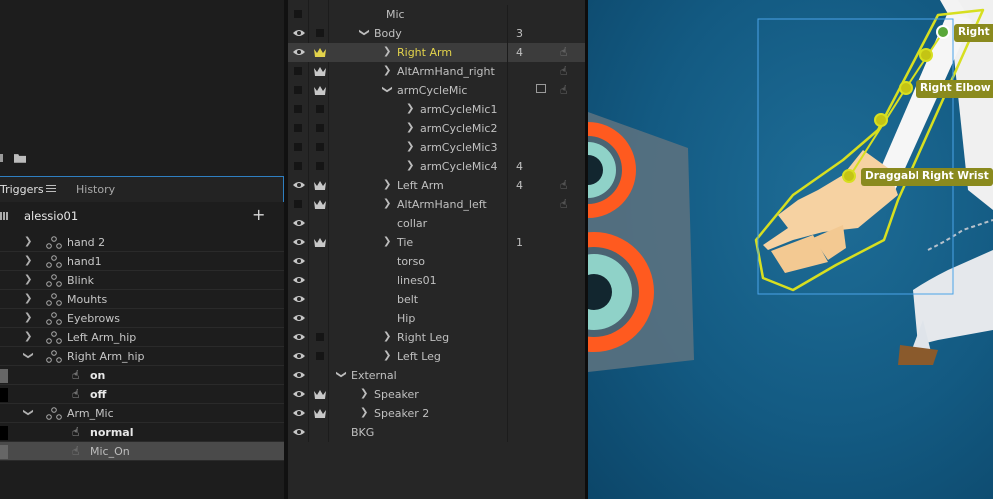 This screenshot has height=499, width=993. Describe the element at coordinates (20, 158) in the screenshot. I see `folder-icon` at that location.